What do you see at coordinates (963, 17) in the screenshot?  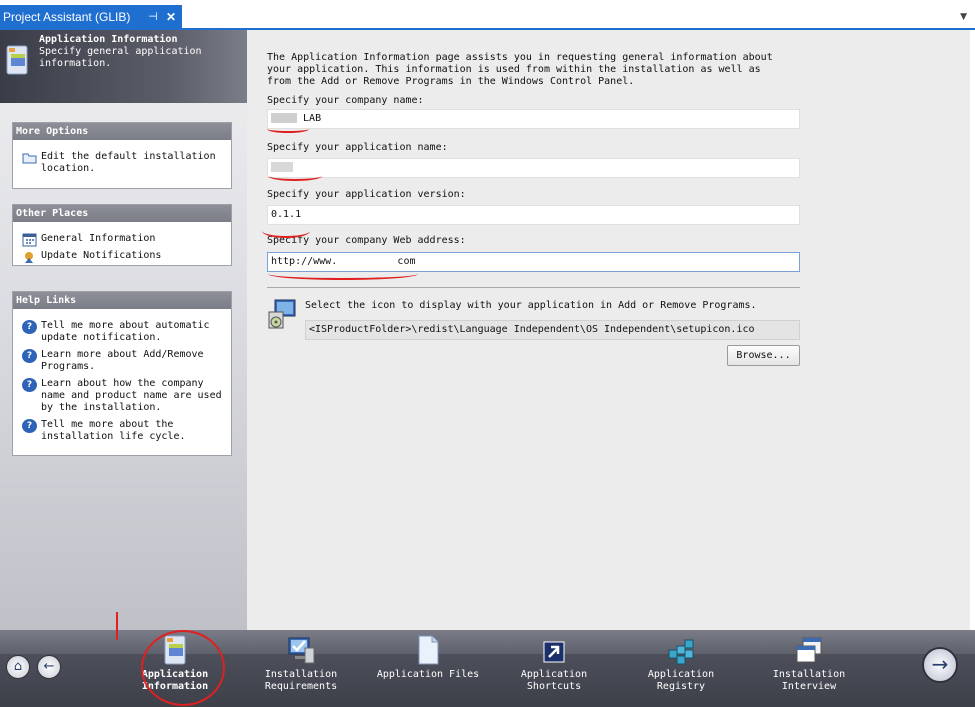 I see `tab-dropdown-icon: ▼` at bounding box center [963, 17].